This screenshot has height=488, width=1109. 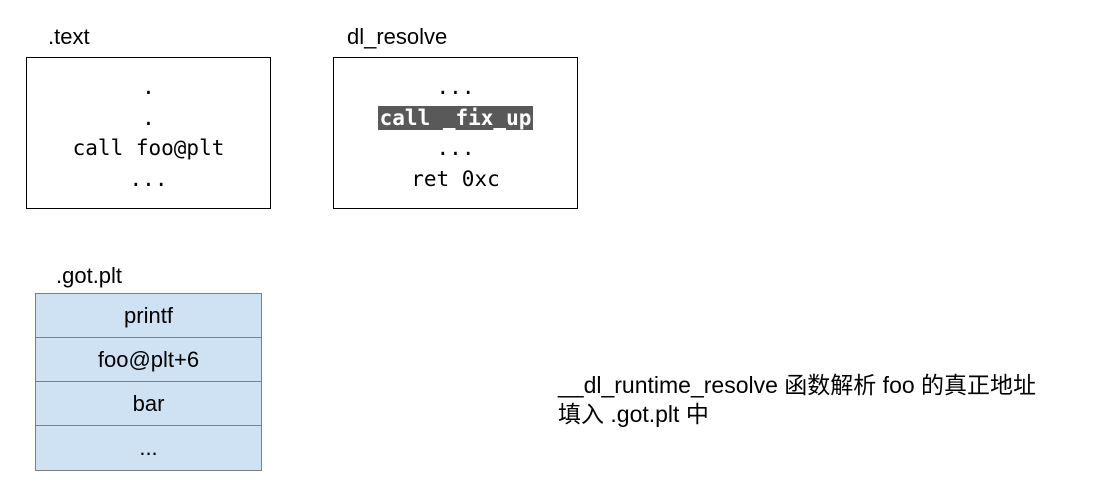 I want to click on got-row: bar, so click(x=148, y=404).